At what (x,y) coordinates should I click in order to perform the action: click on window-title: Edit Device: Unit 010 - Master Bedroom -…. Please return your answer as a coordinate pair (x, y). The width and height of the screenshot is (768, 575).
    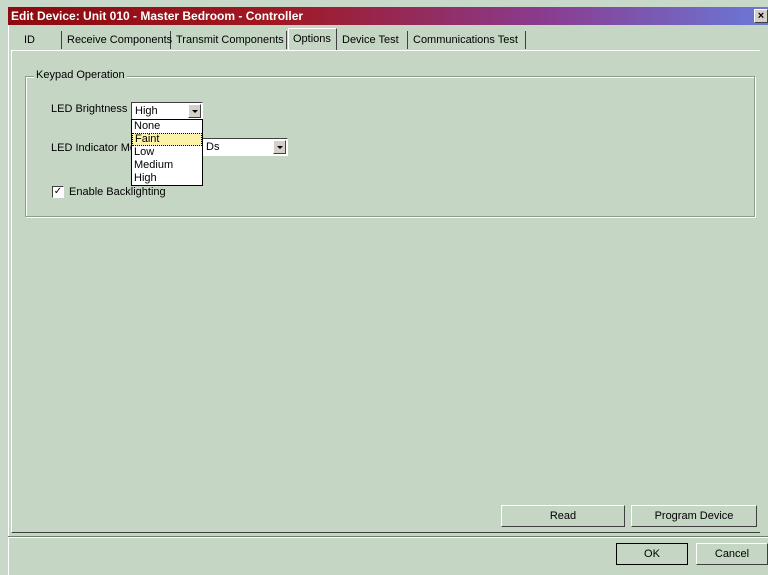
    Looking at the image, I should click on (157, 16).